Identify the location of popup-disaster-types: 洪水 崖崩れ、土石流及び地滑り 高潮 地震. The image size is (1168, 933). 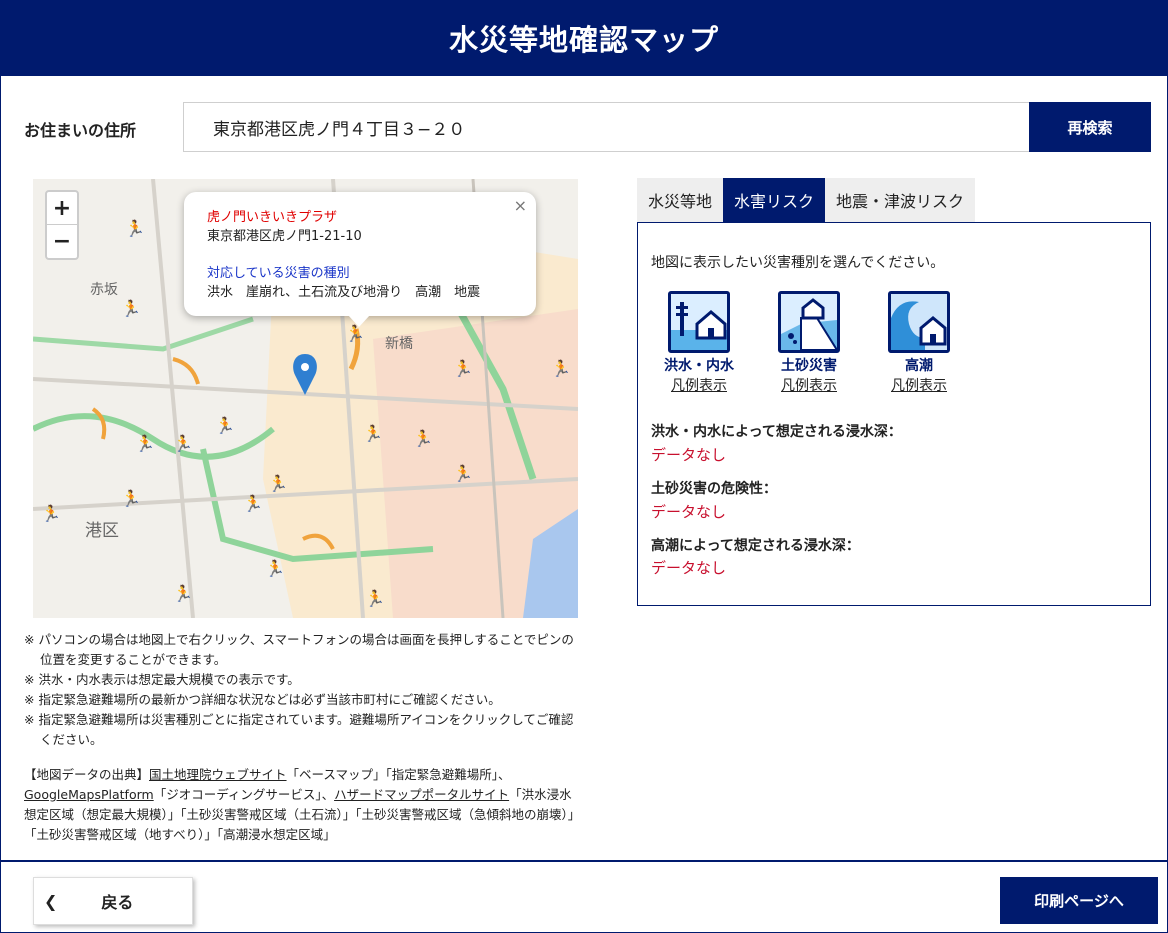
(344, 292).